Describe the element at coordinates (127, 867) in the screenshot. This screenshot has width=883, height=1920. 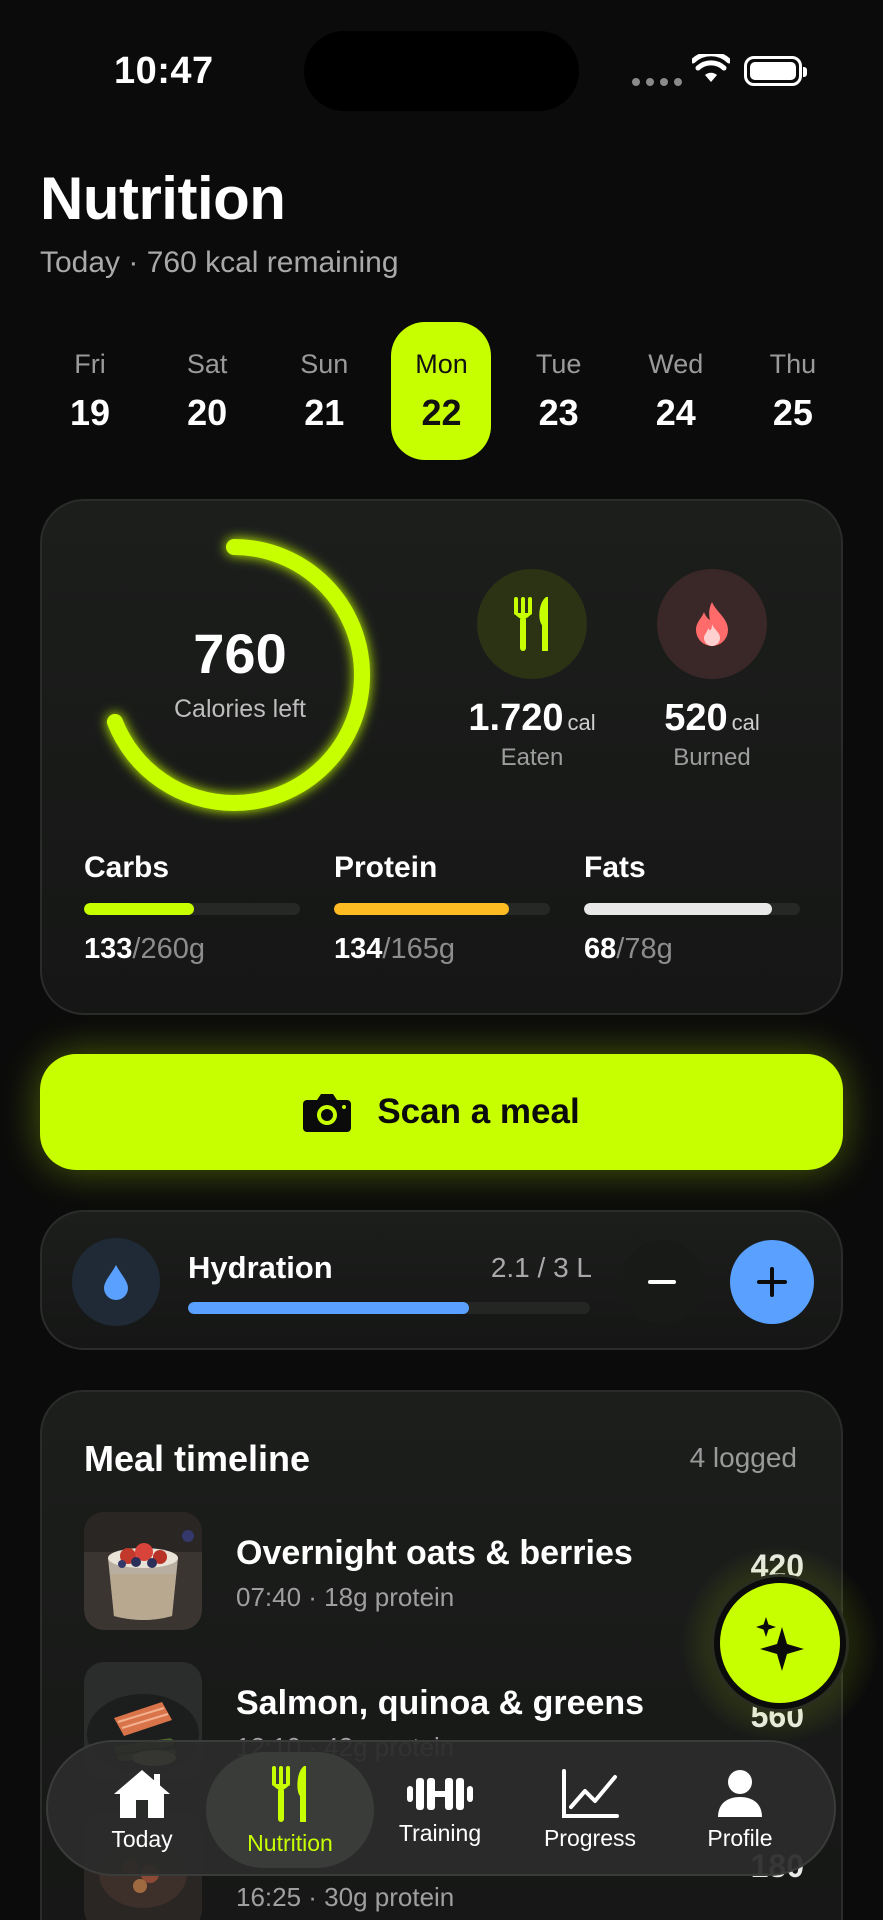
I see `macro-name: Carbs` at that location.